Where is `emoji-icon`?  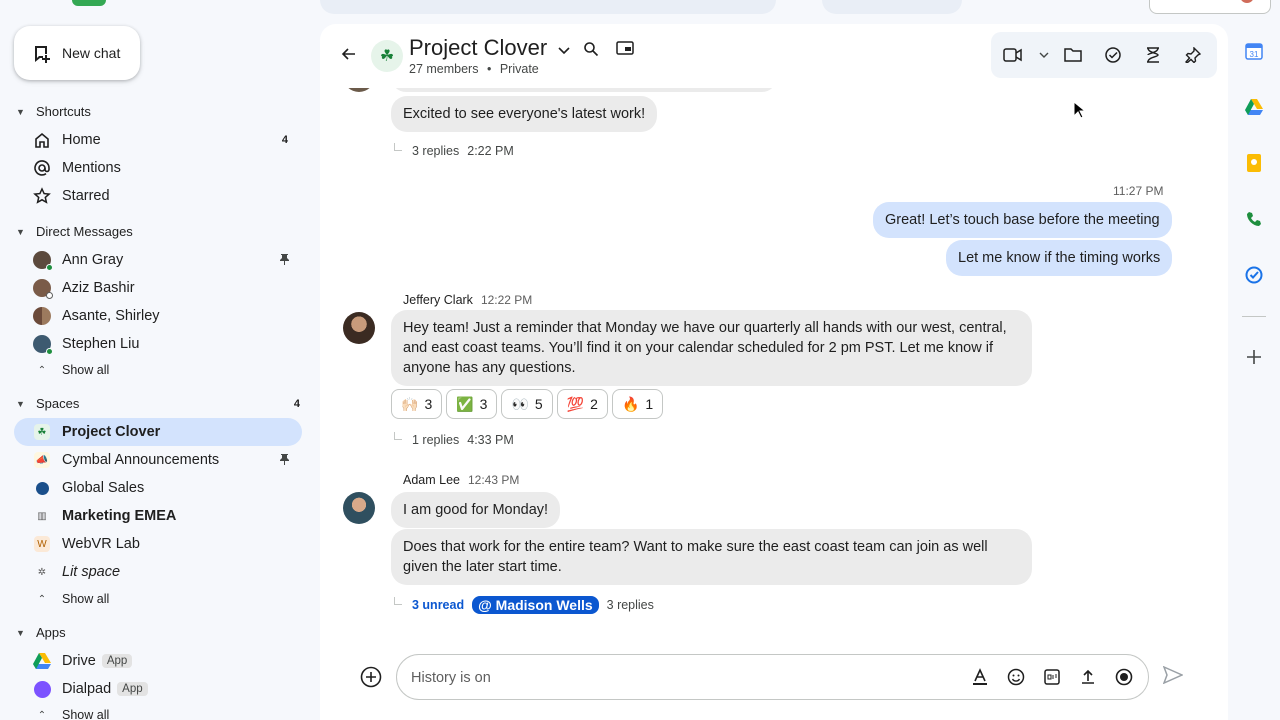
emoji-icon is located at coordinates (1016, 677).